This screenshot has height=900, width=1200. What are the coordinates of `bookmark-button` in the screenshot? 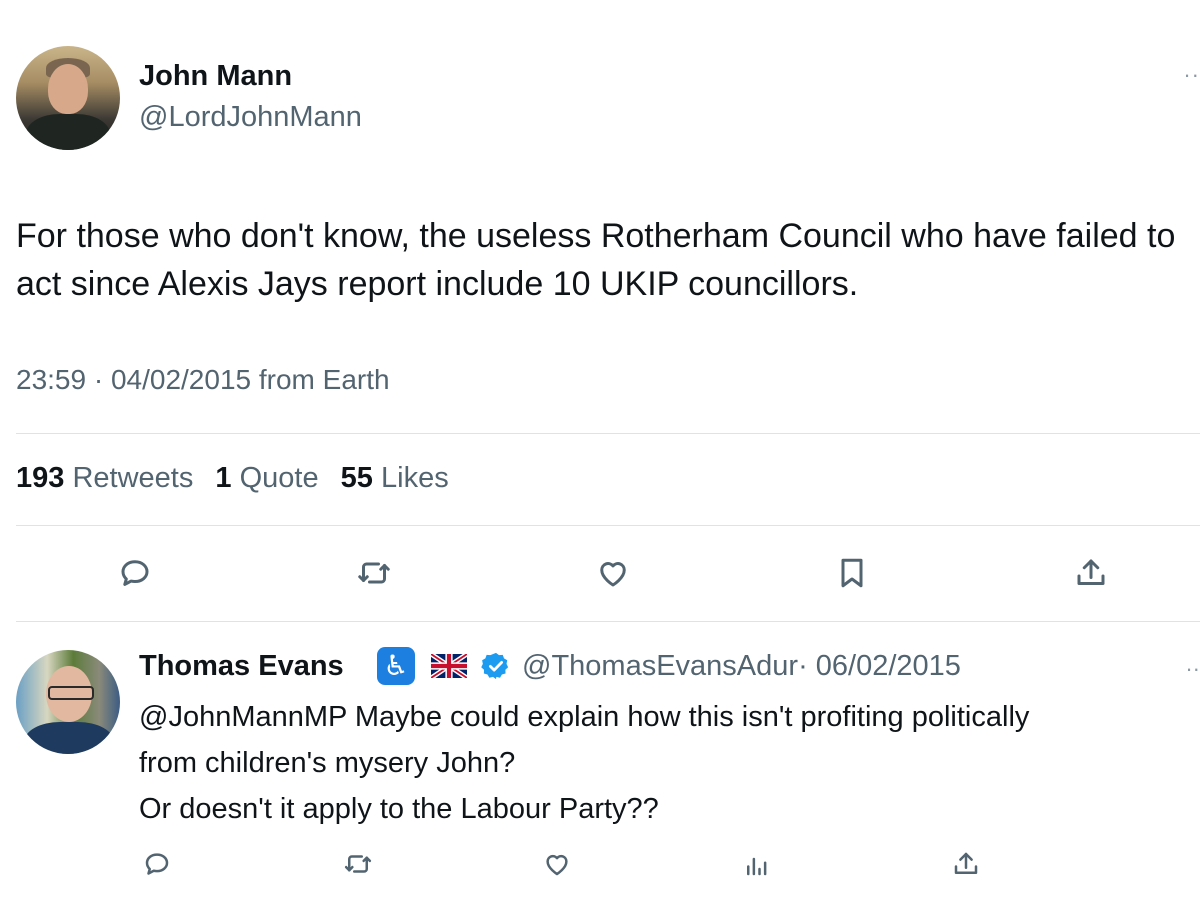 It's located at (852, 573).